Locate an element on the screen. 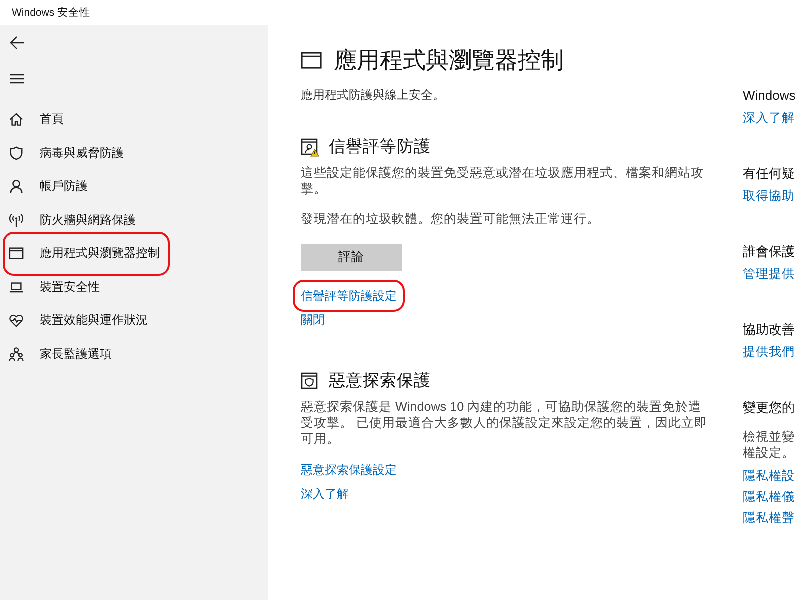 The image size is (800, 600). nav-item: 裝置安全性 is located at coordinates (50, 287).